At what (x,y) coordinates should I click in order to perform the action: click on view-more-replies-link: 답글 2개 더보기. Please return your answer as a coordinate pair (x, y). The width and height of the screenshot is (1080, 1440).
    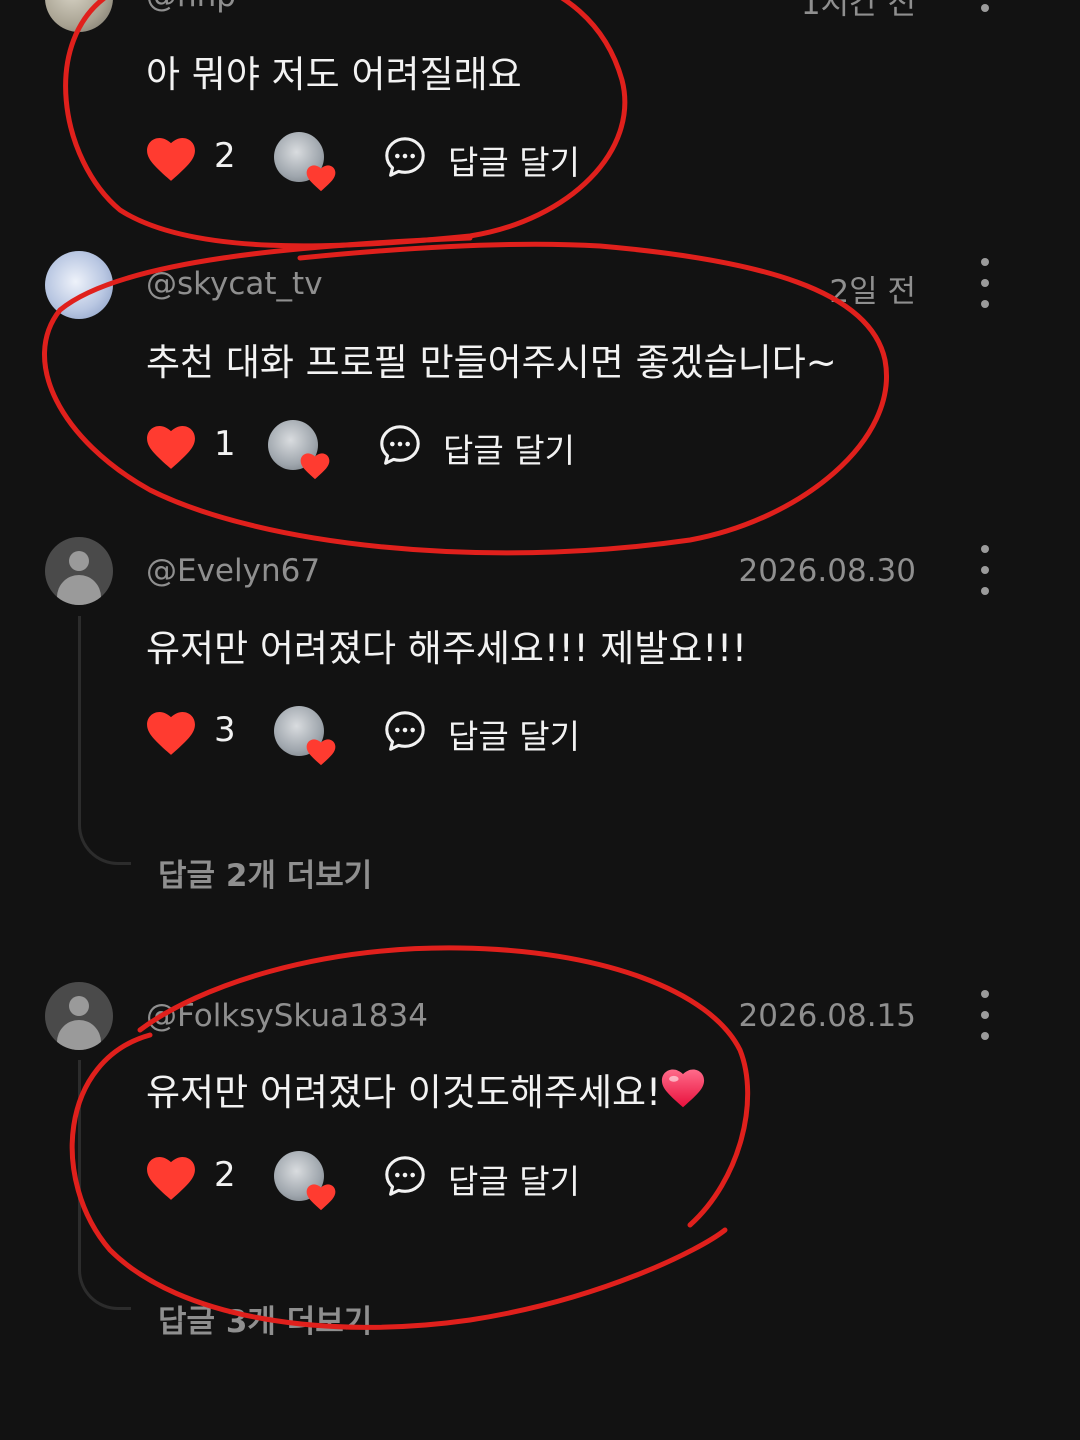
    Looking at the image, I should click on (265, 872).